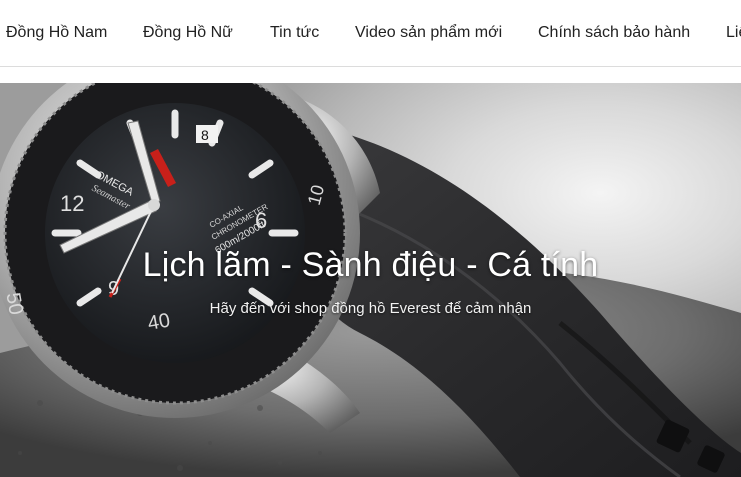 Image resolution: width=741 pixels, height=477 pixels. What do you see at coordinates (188, 33) in the screenshot?
I see `nav-link-dong-ho-nu: Đồng Hồ Nữ` at bounding box center [188, 33].